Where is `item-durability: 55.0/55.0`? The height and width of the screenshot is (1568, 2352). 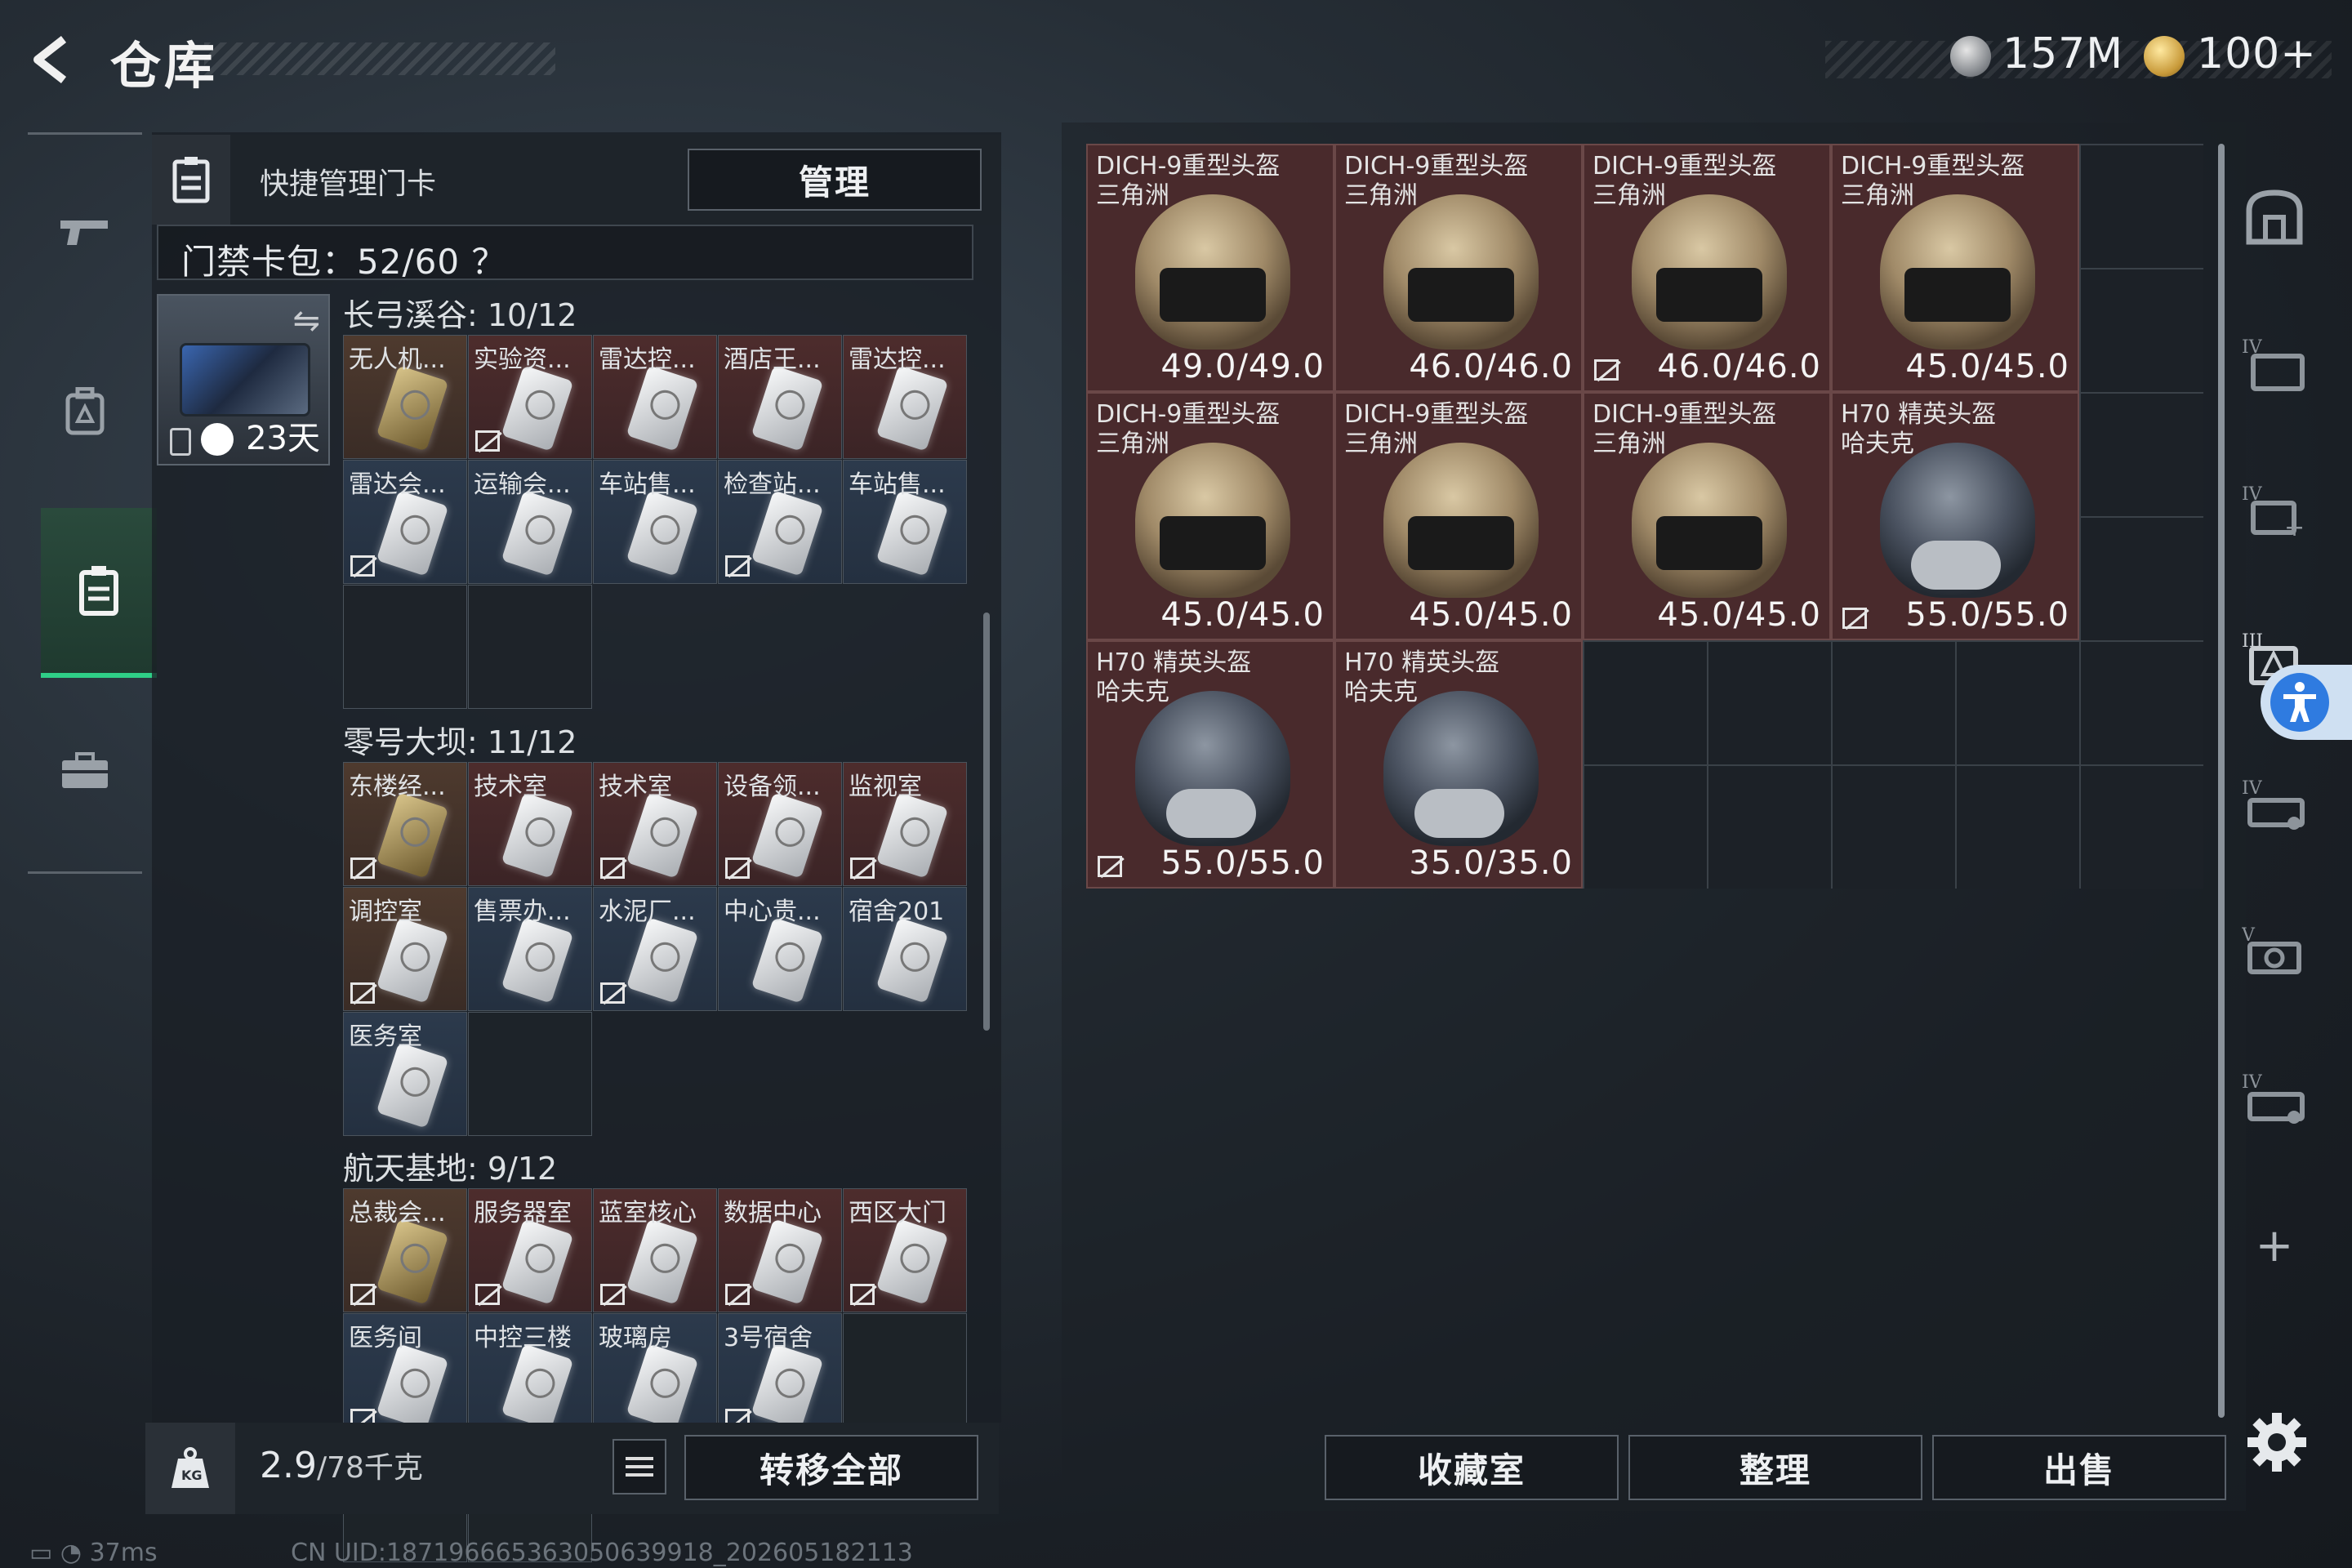 item-durability: 55.0/55.0 is located at coordinates (1242, 863).